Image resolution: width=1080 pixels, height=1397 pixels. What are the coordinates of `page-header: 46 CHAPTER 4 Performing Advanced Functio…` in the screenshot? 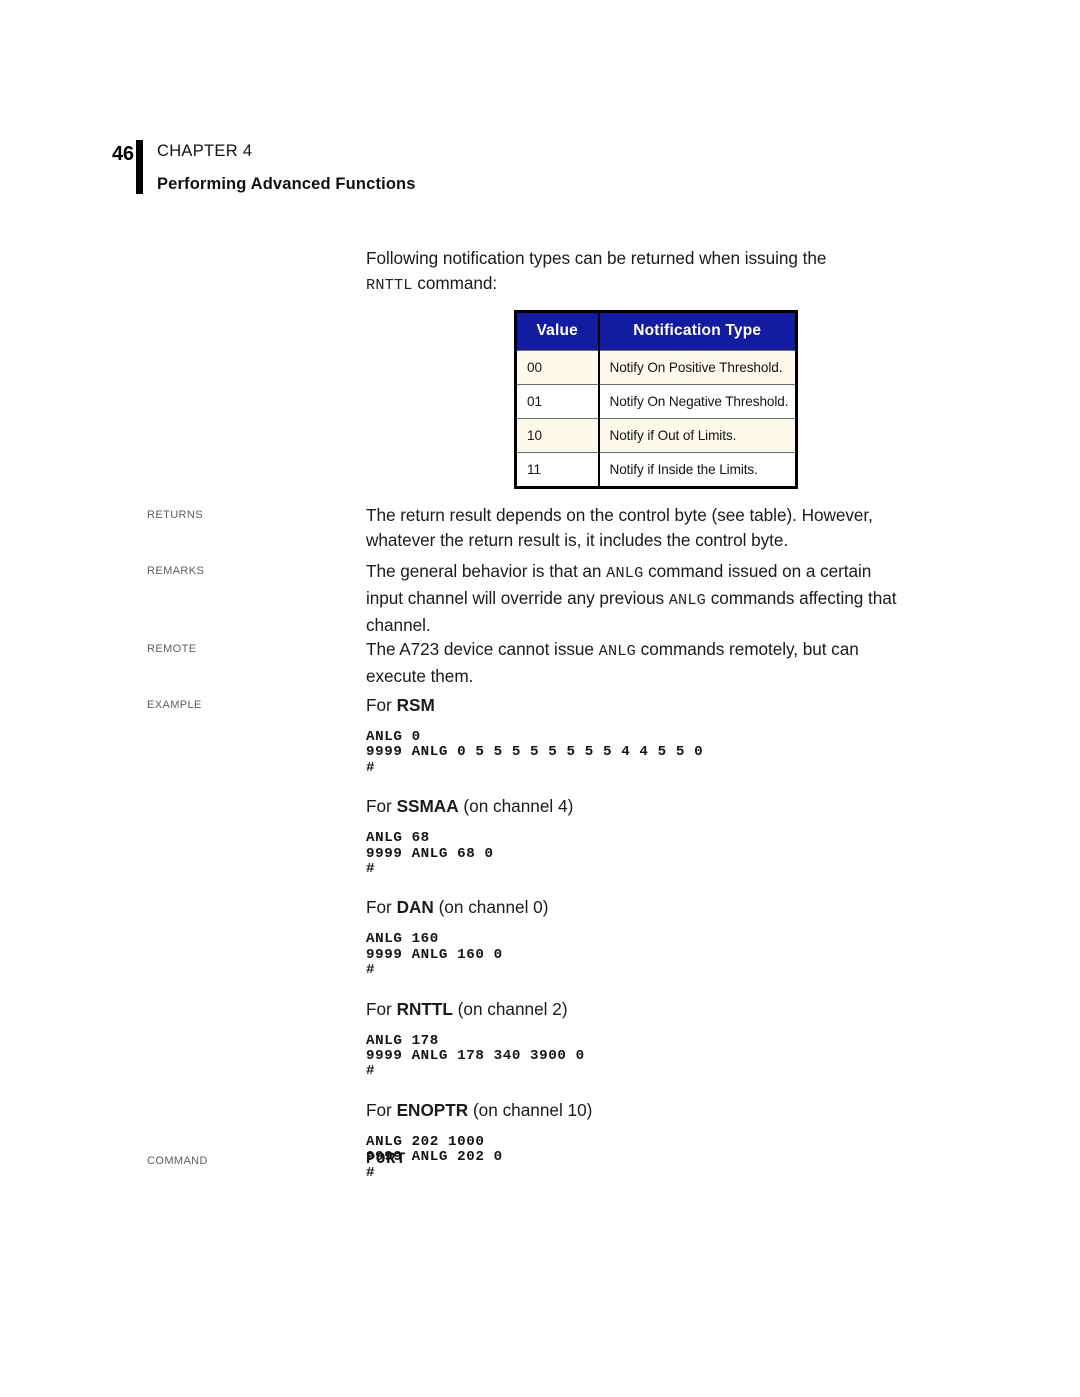 It's located at (264, 167).